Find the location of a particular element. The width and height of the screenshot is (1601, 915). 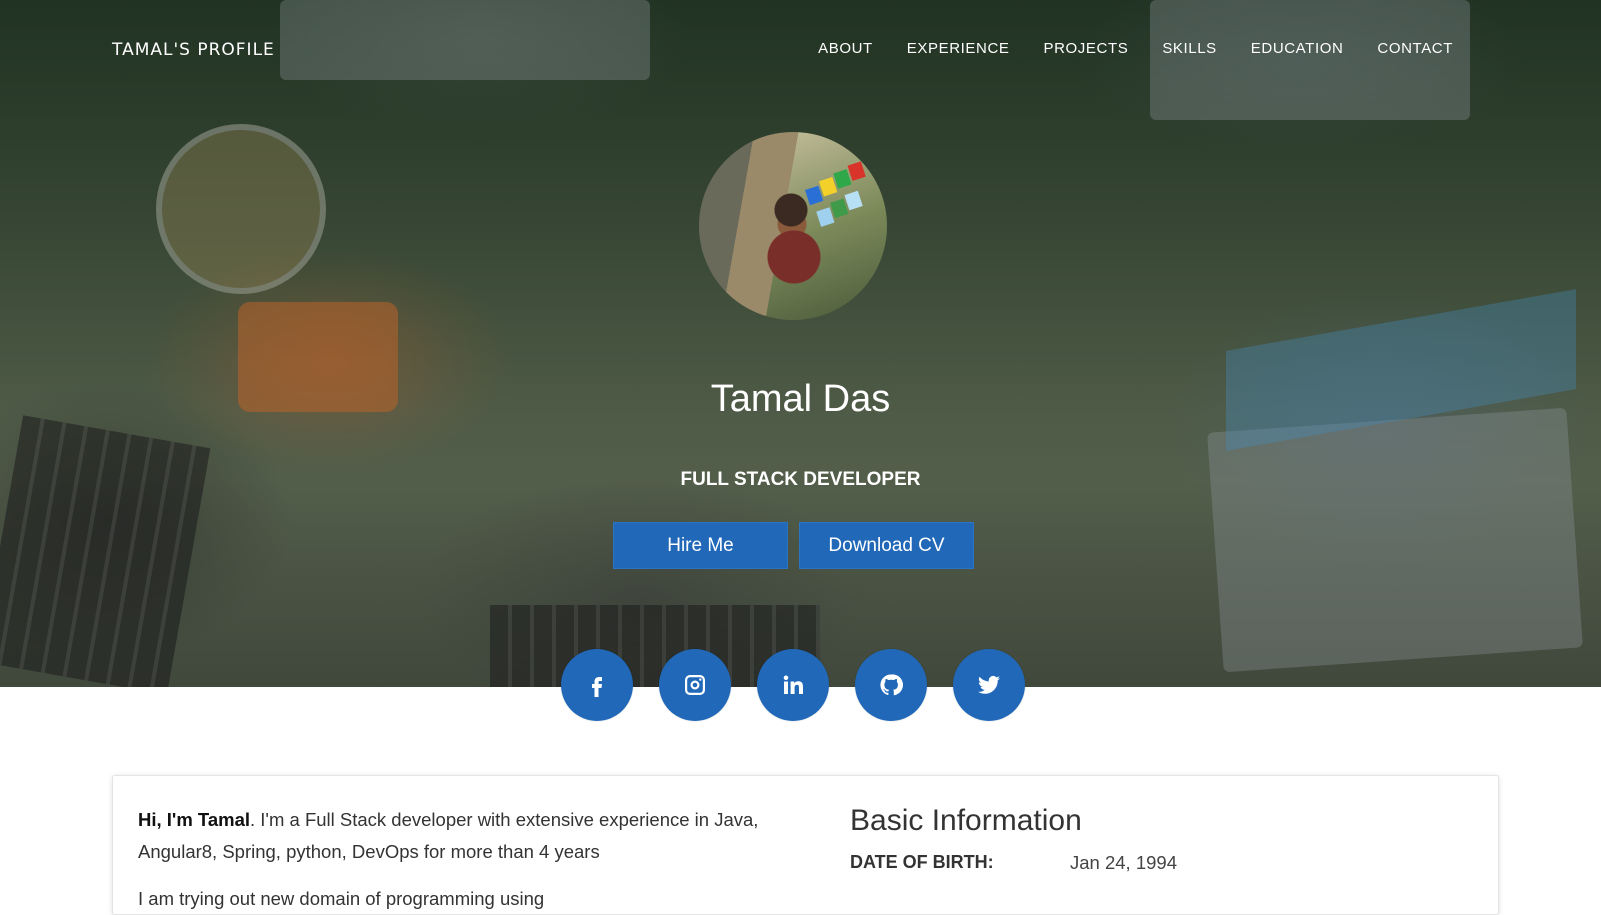

github-icon is located at coordinates (891, 685).